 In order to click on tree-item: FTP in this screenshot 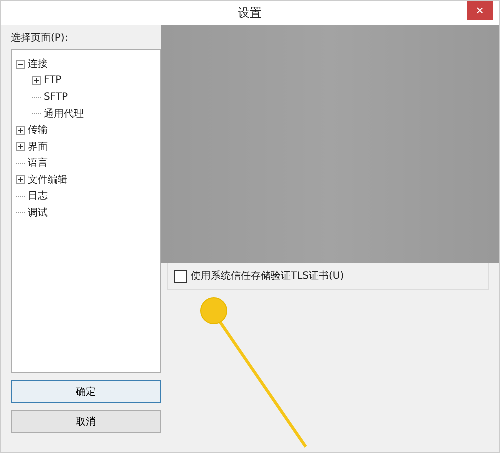, I will do `click(53, 80)`.